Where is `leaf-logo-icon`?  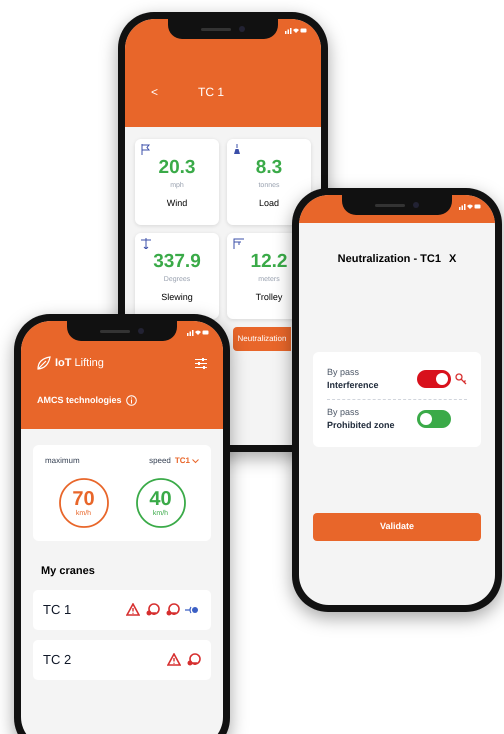 leaf-logo-icon is located at coordinates (44, 363).